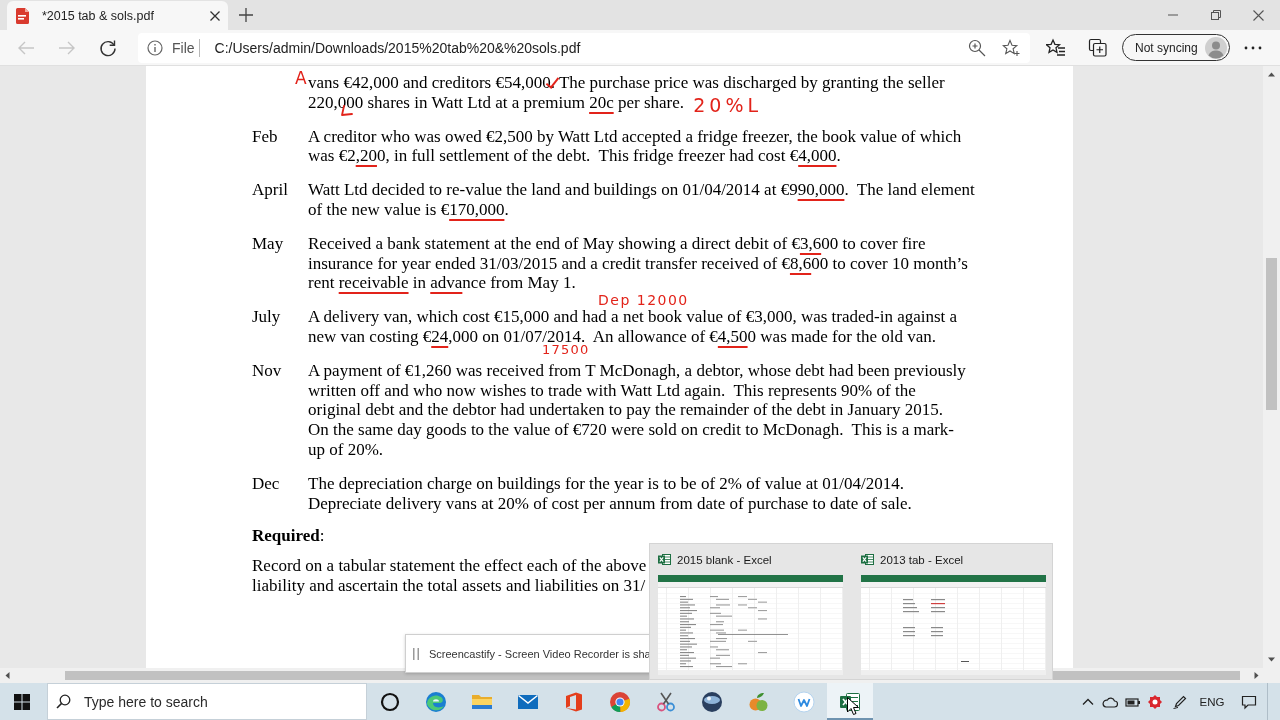  What do you see at coordinates (712, 701) in the screenshot?
I see `sphere-icon` at bounding box center [712, 701].